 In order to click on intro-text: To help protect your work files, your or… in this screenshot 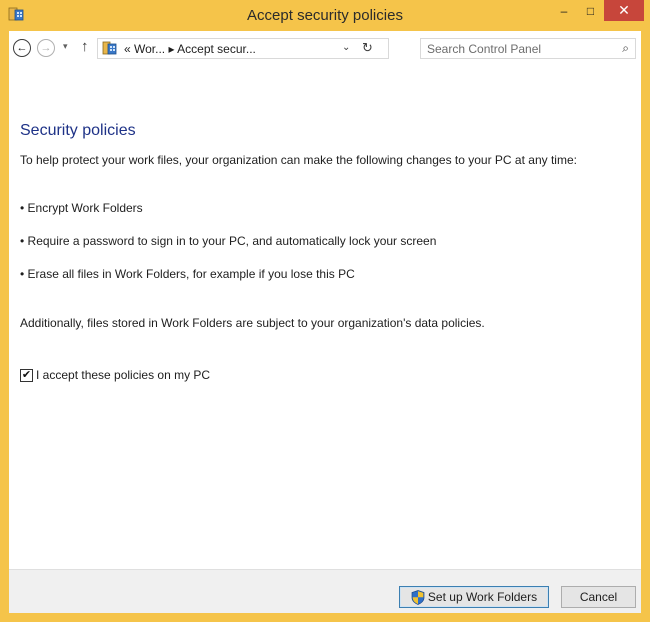, I will do `click(298, 160)`.